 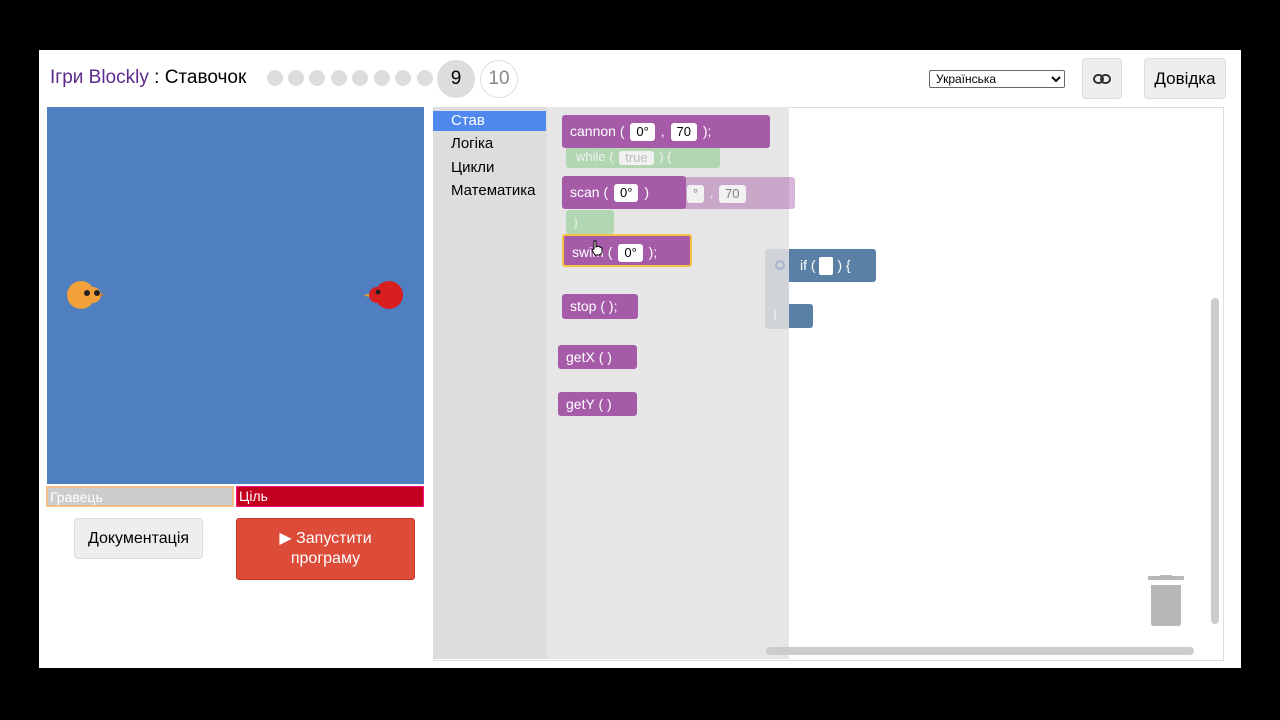 What do you see at coordinates (585, 192) in the screenshot?
I see `scan-block-name: scan` at bounding box center [585, 192].